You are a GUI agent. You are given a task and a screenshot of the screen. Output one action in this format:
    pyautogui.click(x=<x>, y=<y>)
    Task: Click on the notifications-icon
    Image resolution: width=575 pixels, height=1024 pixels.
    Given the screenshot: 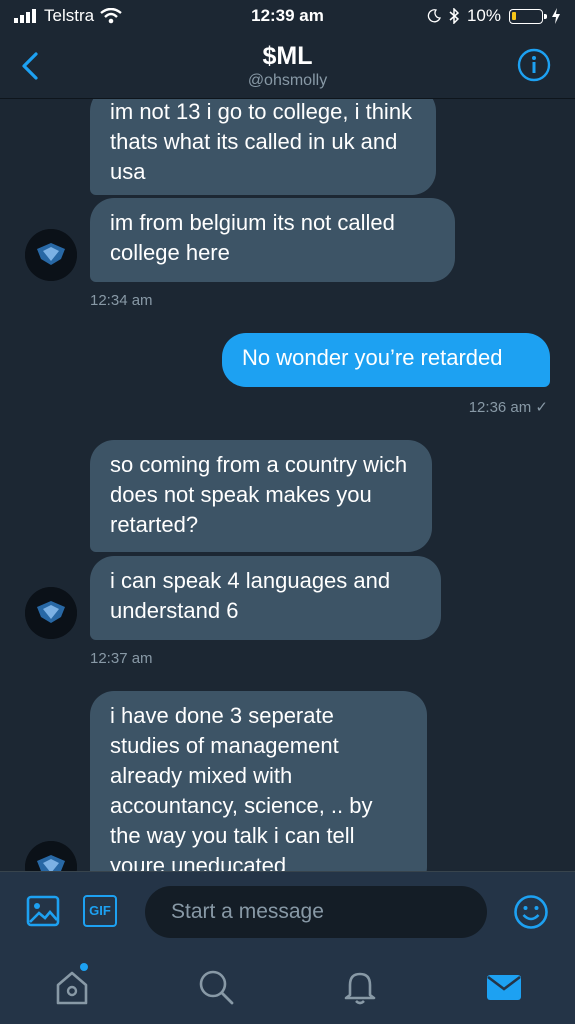 What is the action you would take?
    pyautogui.click(x=360, y=987)
    